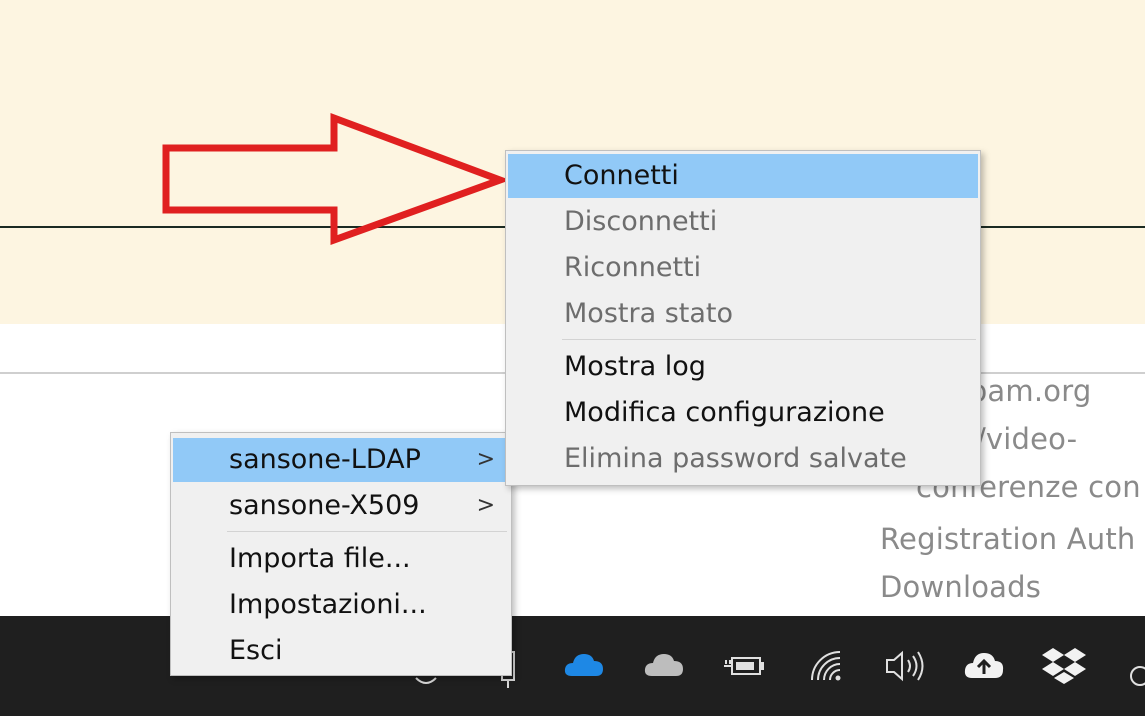 This screenshot has height=716, width=1145. I want to click on dropbox-icon, so click(1064, 666).